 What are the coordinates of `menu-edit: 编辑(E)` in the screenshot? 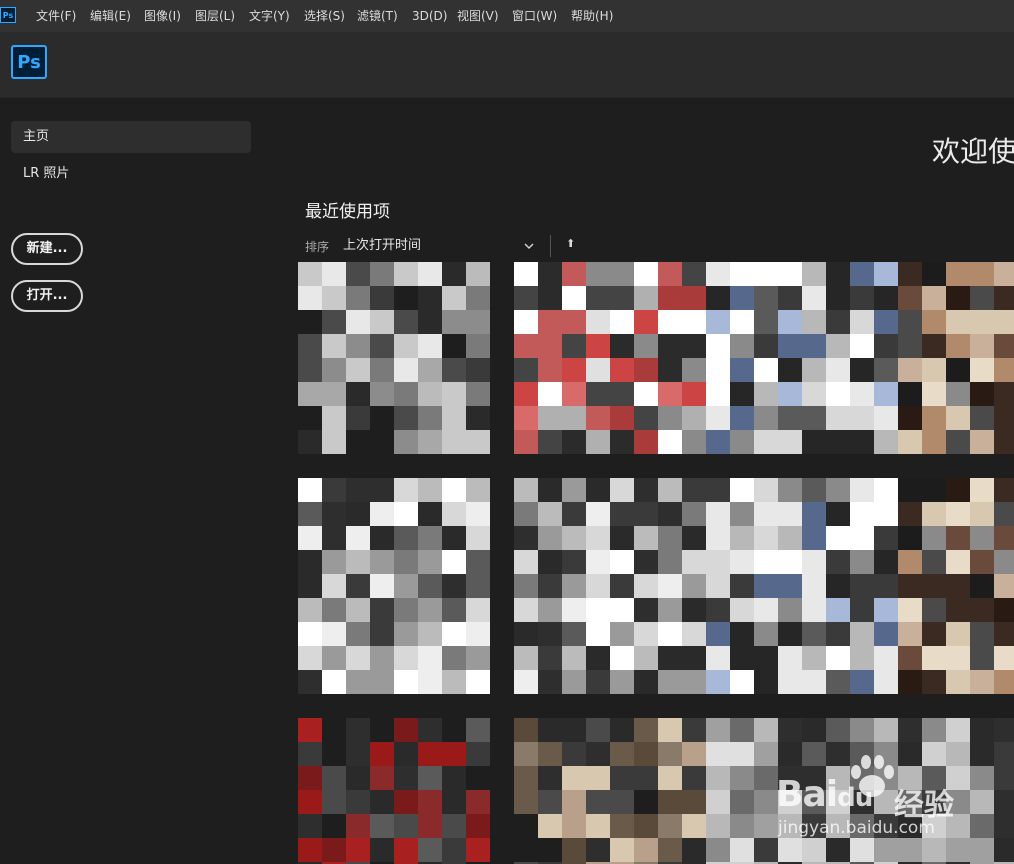 It's located at (110, 16).